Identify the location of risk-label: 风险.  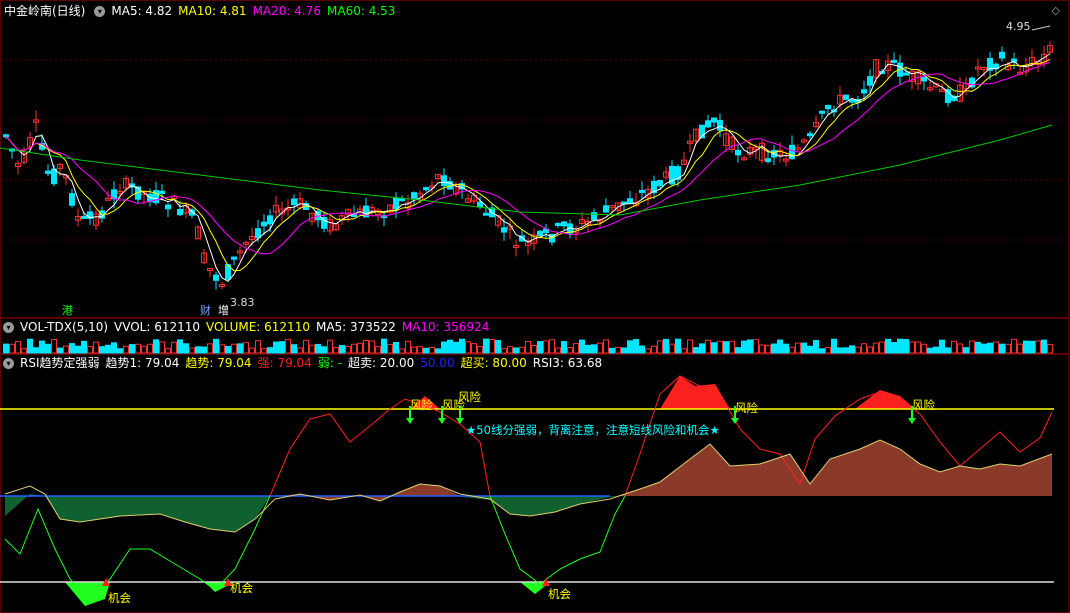
(421, 405).